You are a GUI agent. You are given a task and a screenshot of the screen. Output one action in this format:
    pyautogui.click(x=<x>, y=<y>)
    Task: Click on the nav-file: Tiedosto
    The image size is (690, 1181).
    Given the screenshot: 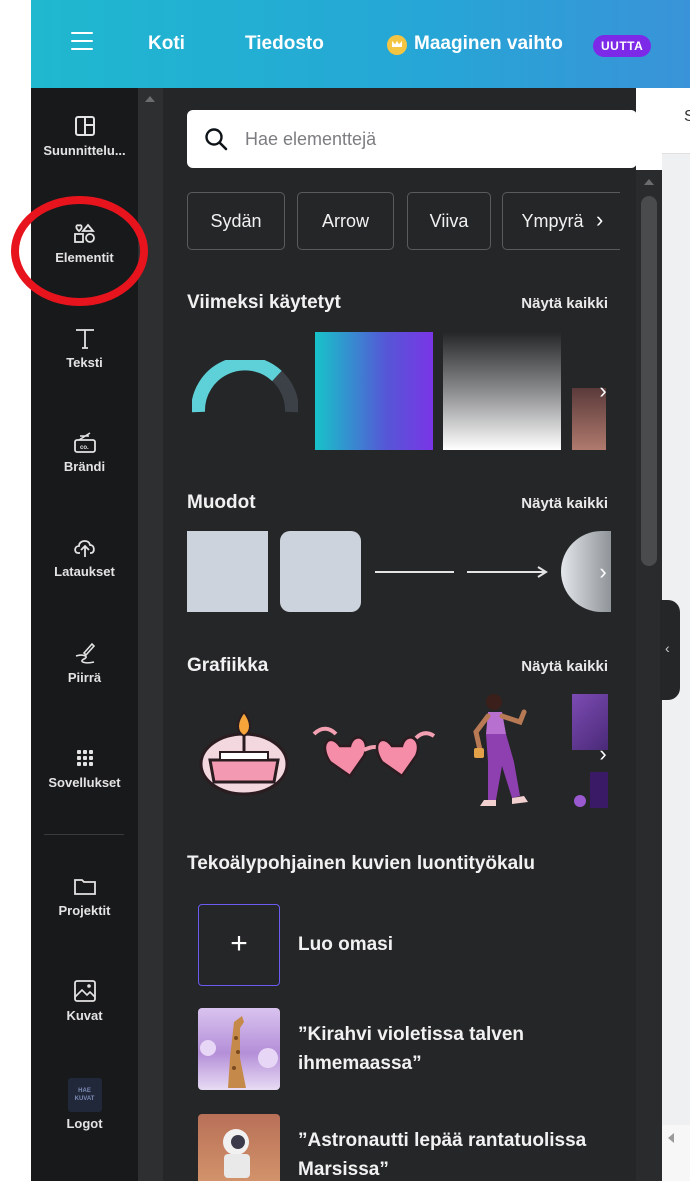 What is the action you would take?
    pyautogui.click(x=284, y=44)
    